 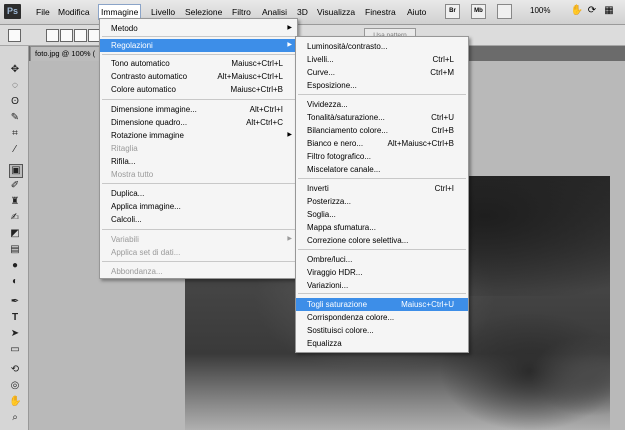 What do you see at coordinates (15, 302) in the screenshot?
I see `pen-icon: ✒` at bounding box center [15, 302].